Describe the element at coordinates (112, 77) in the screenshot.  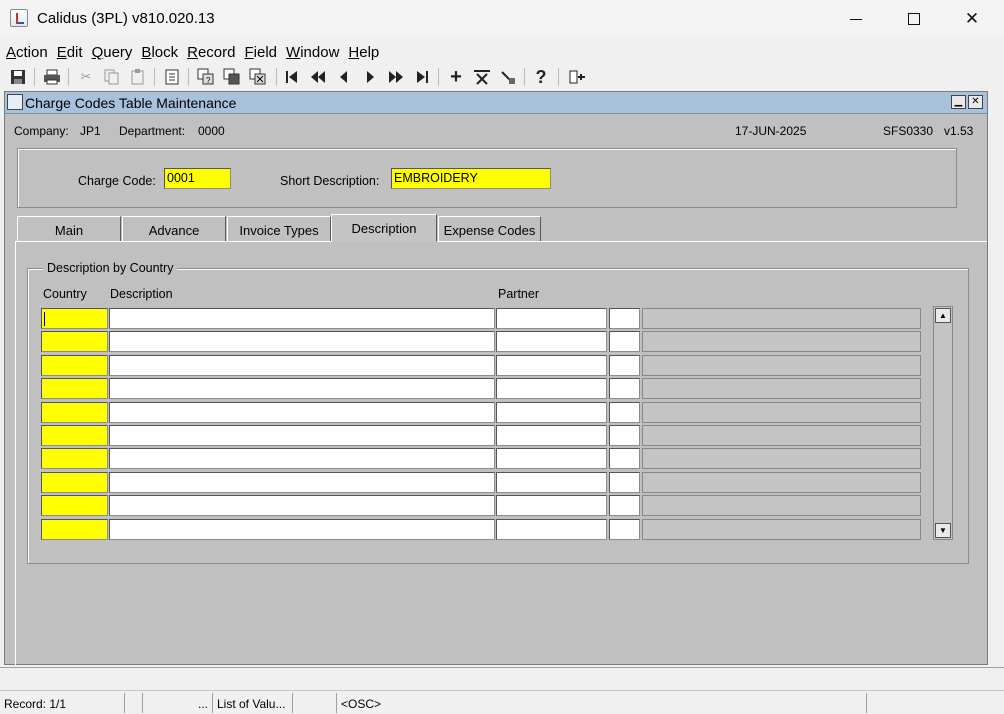
I see `copy-icon` at that location.